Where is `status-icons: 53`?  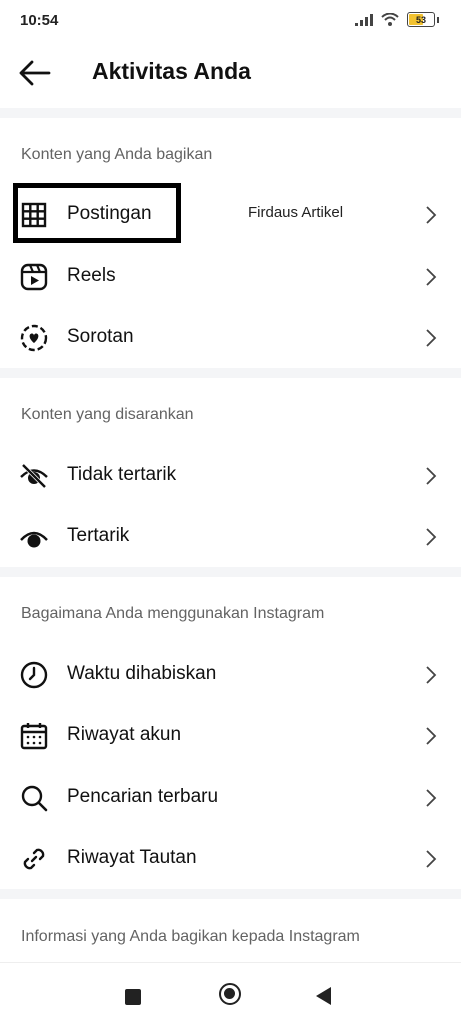
status-icons: 53 is located at coordinates (397, 19).